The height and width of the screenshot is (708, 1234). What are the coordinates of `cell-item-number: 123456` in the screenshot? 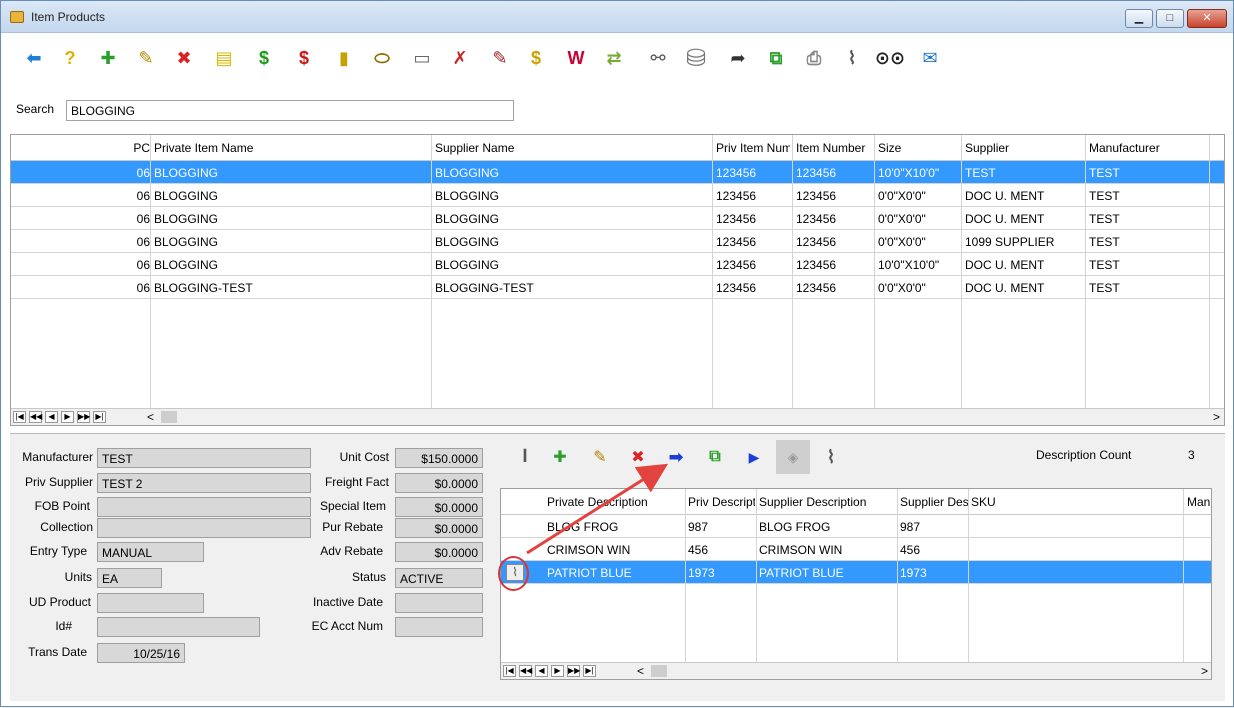 It's located at (816, 219).